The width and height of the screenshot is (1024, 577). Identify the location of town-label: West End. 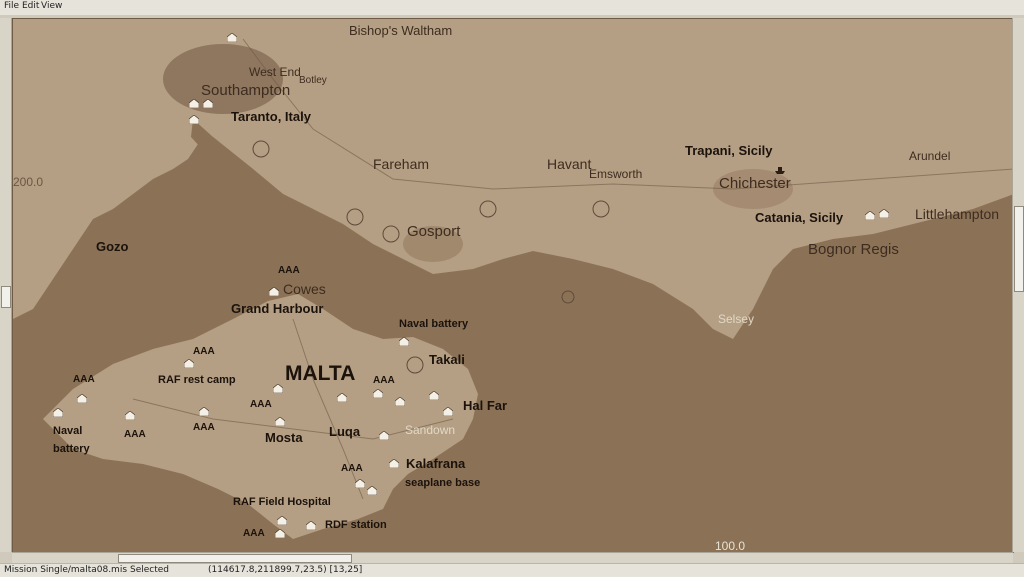
(275, 72).